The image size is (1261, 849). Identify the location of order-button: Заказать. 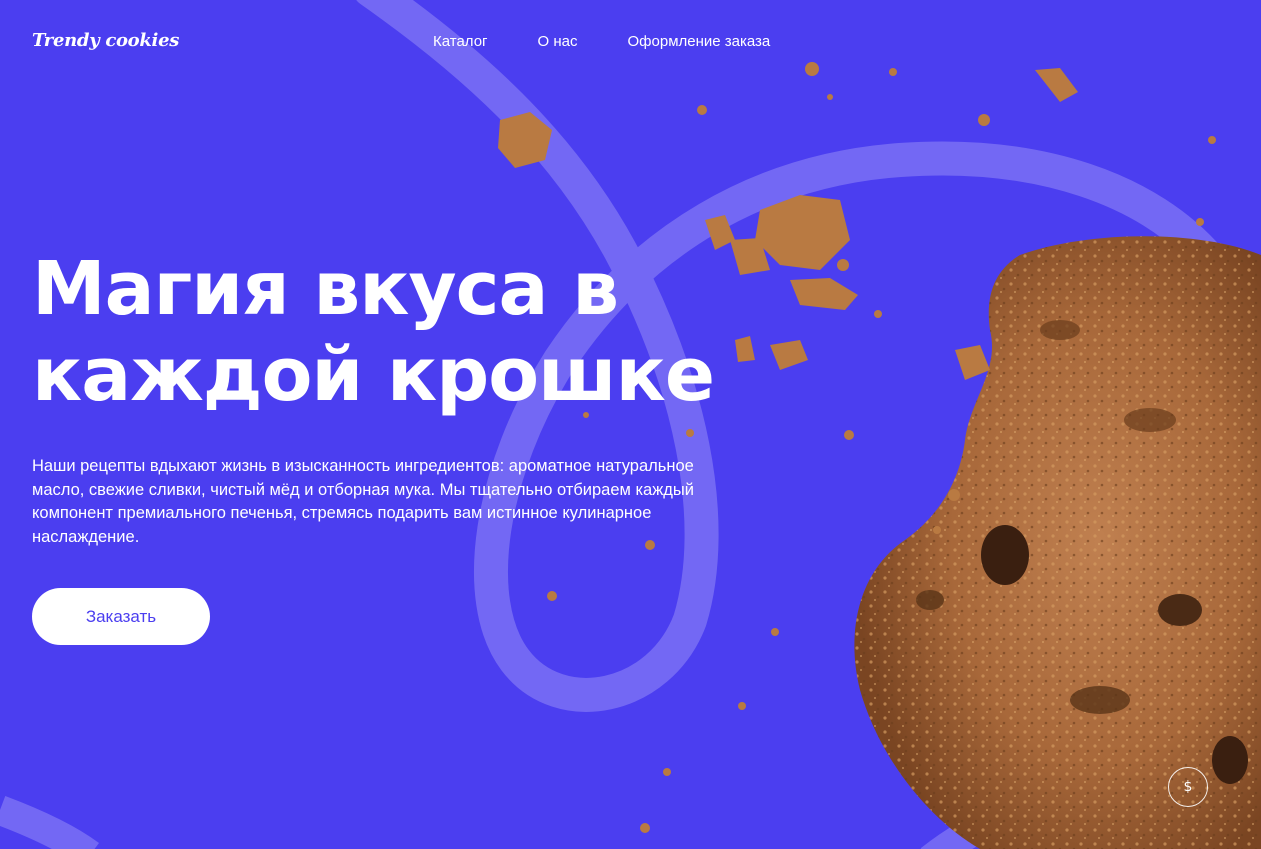
(121, 616).